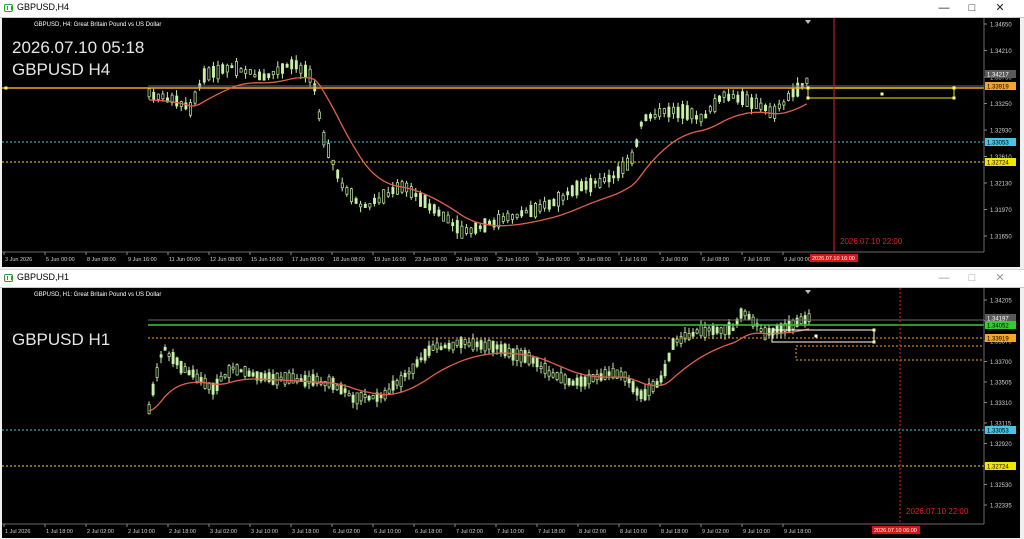 The width and height of the screenshot is (1024, 539). I want to click on title-bar-h1: GBPUSD,H1 — □ ✕, so click(512, 279).